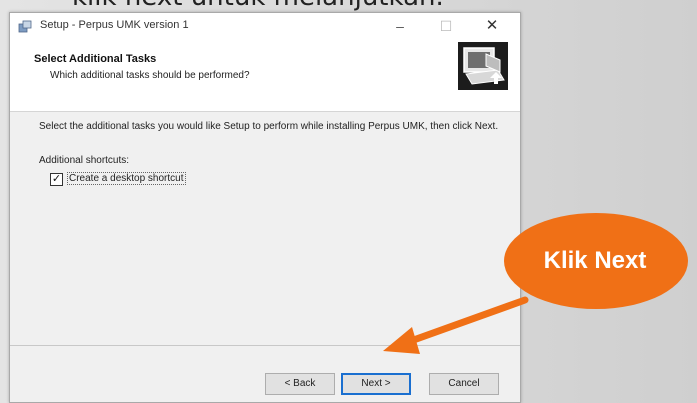 The width and height of the screenshot is (697, 403). What do you see at coordinates (401, 340) in the screenshot?
I see `pointer-arrow-head` at bounding box center [401, 340].